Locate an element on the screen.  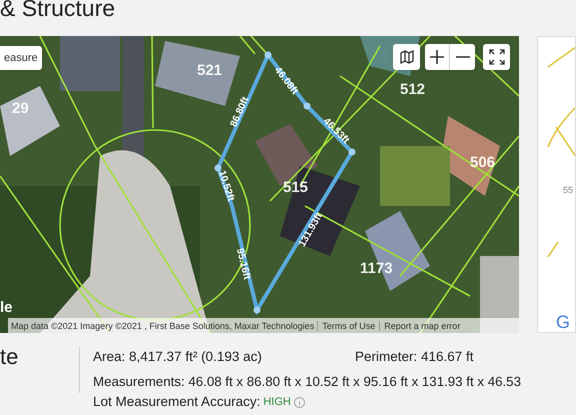
google-logo: G is located at coordinates (563, 321).